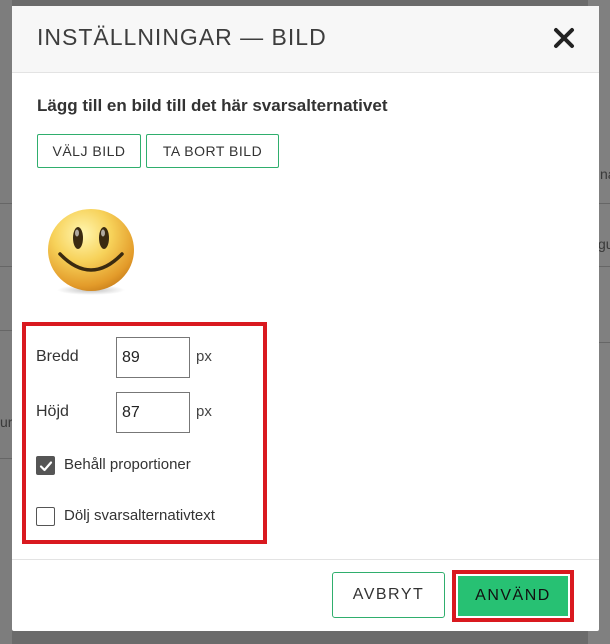  I want to click on background-text: gu, so click(604, 244).